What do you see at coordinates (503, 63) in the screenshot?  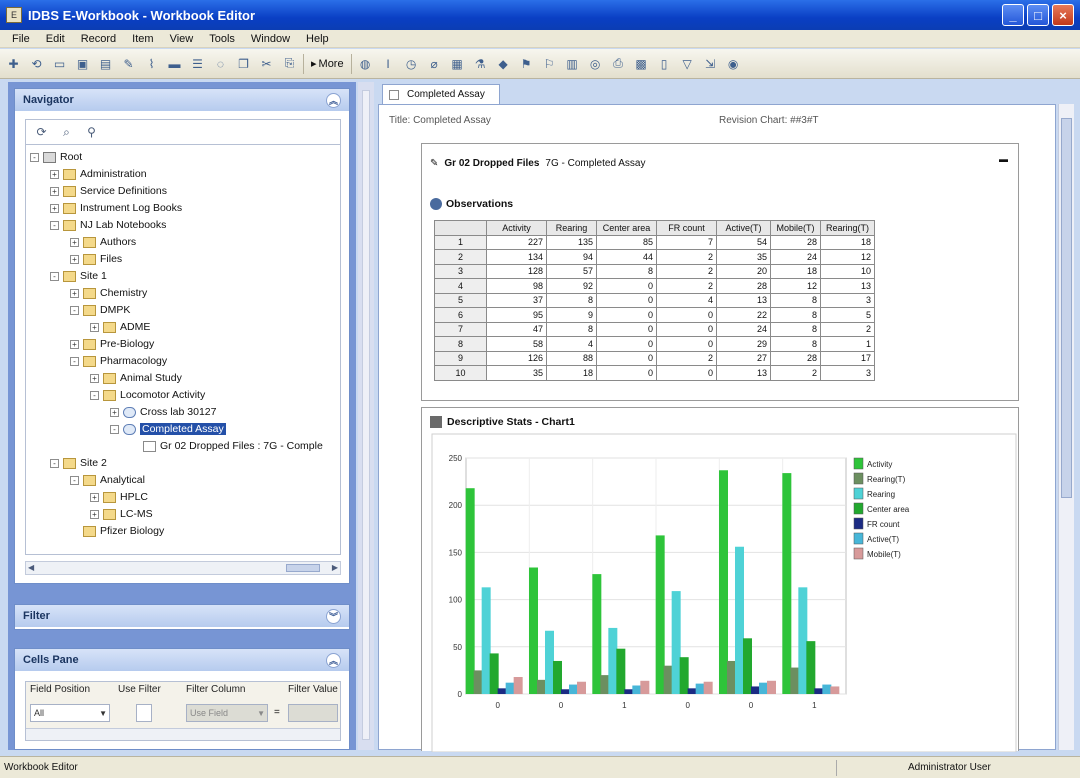 I see `shape-icon: ◆` at bounding box center [503, 63].